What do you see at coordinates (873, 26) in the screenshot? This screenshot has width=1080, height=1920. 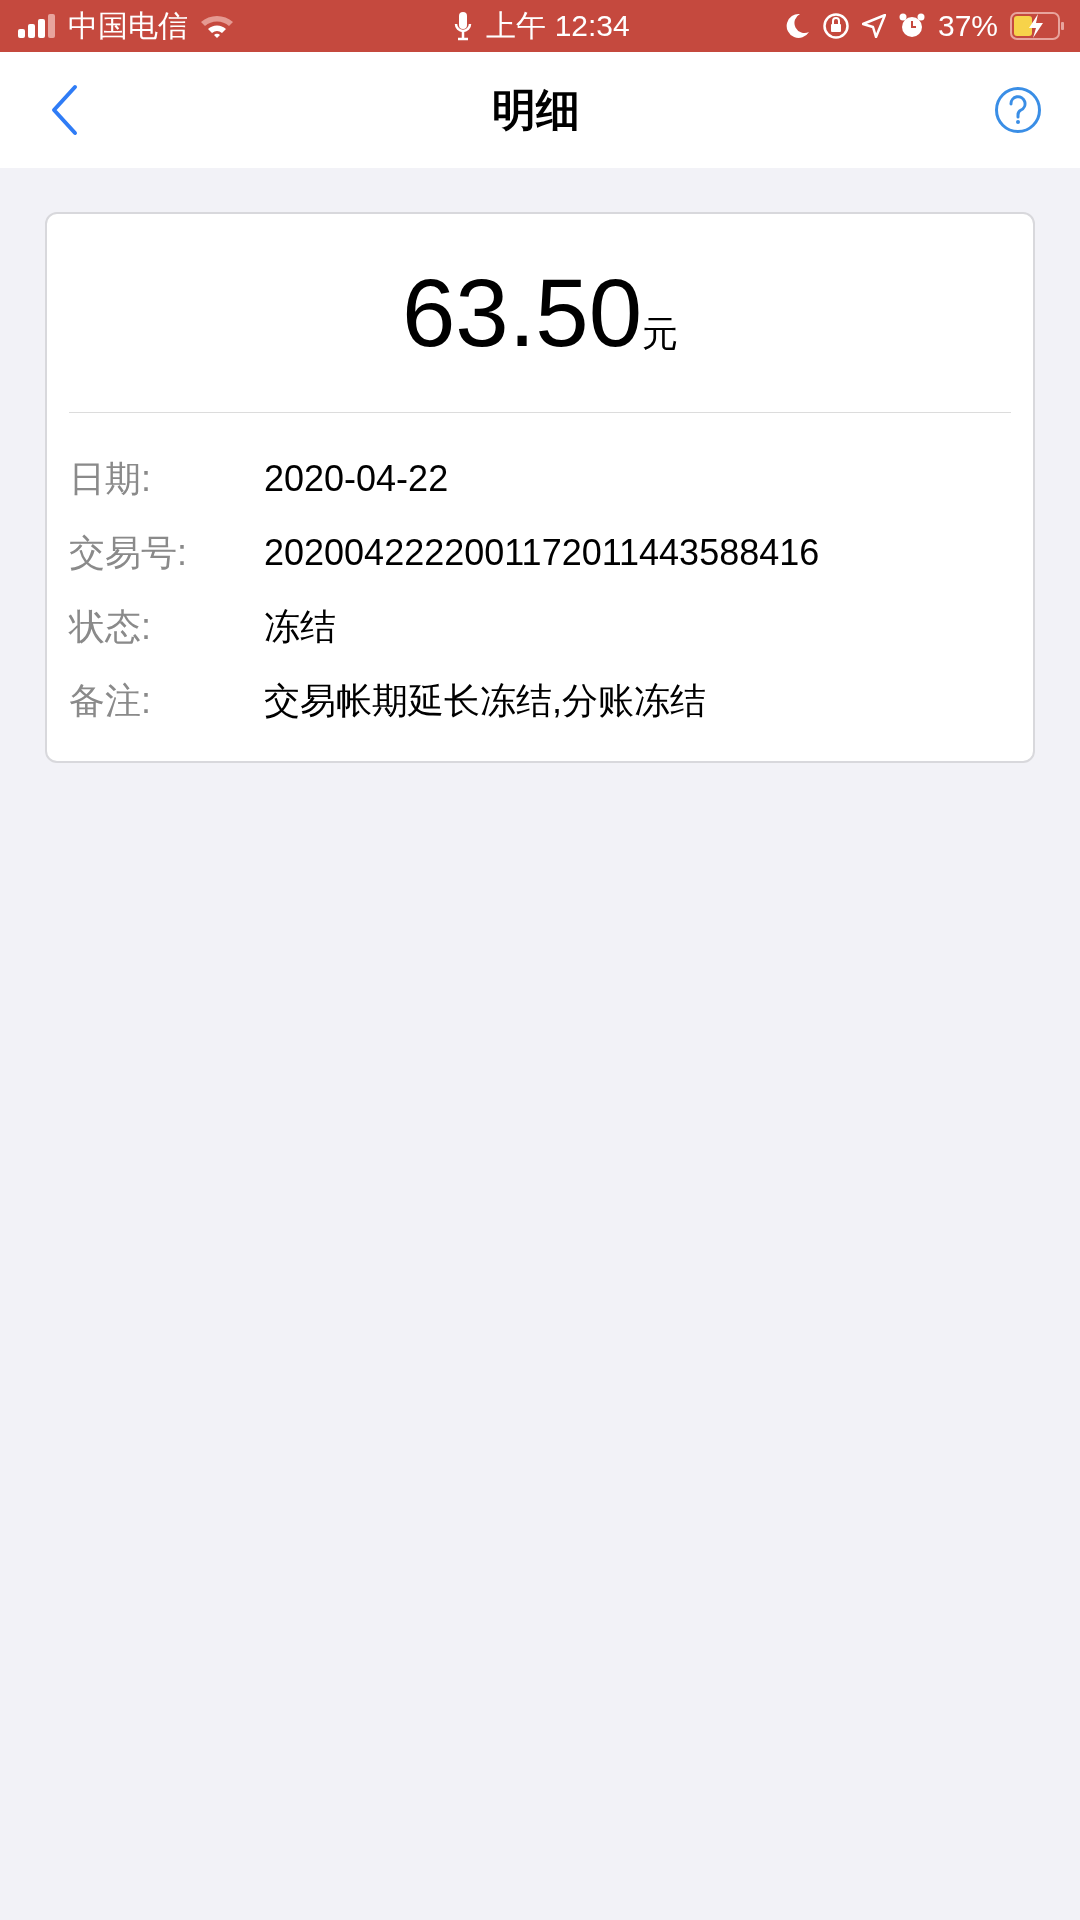 I see `location-arrow-icon` at bounding box center [873, 26].